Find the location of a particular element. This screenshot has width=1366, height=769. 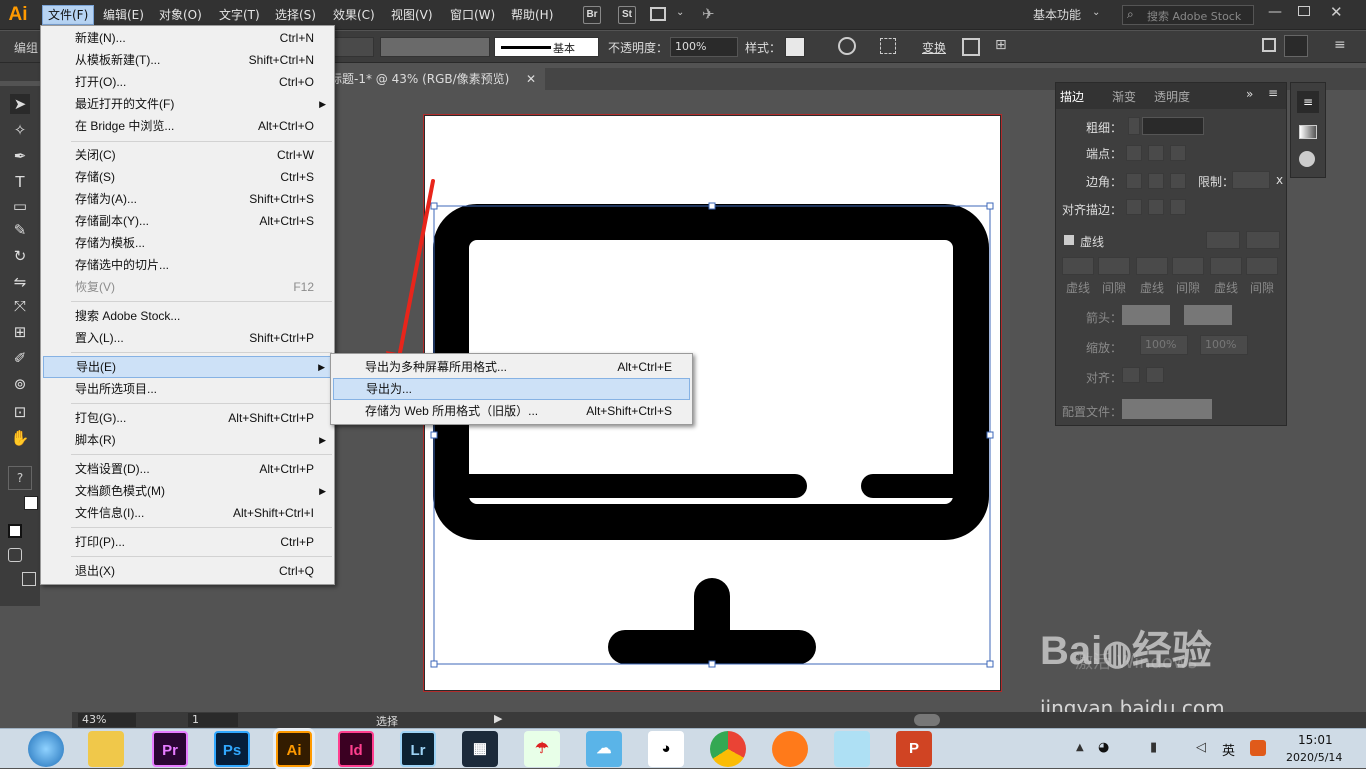

indesign-icon: Id is located at coordinates (356, 749).